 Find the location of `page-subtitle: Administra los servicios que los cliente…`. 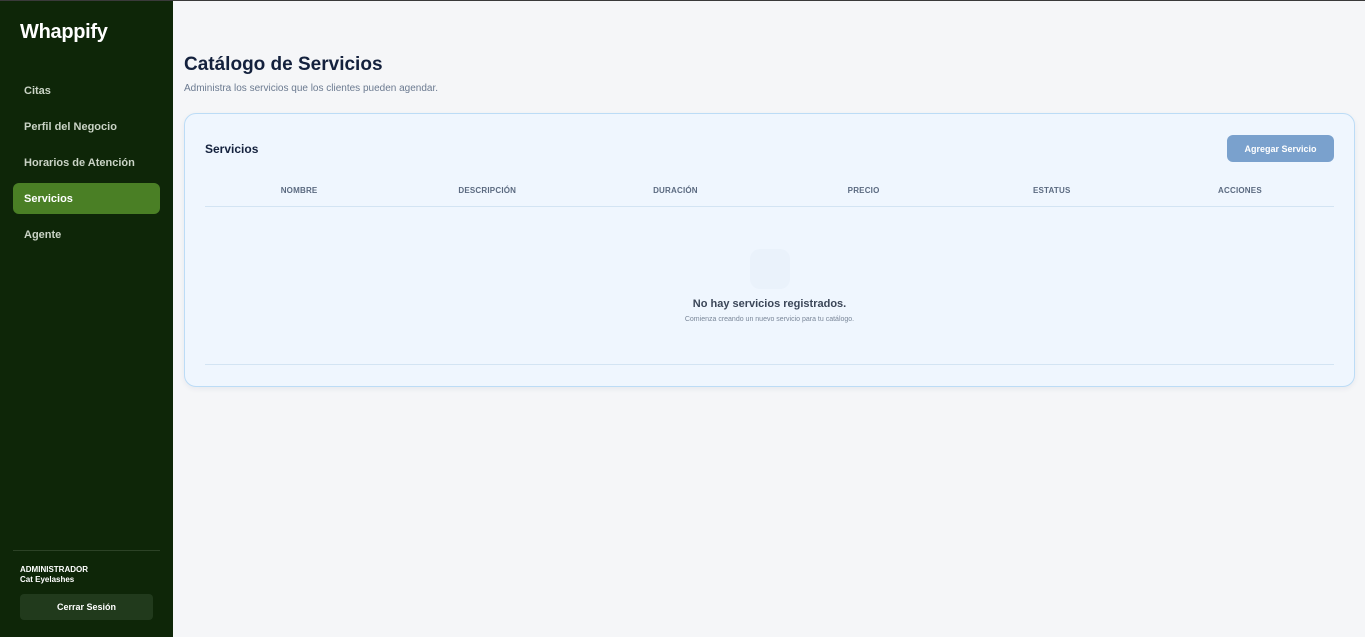

page-subtitle: Administra los servicios que los cliente… is located at coordinates (311, 88).